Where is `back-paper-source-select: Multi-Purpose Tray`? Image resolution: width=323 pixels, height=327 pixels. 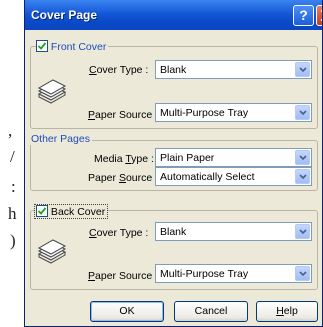 back-paper-source-select: Multi-Purpose Tray is located at coordinates (233, 273).